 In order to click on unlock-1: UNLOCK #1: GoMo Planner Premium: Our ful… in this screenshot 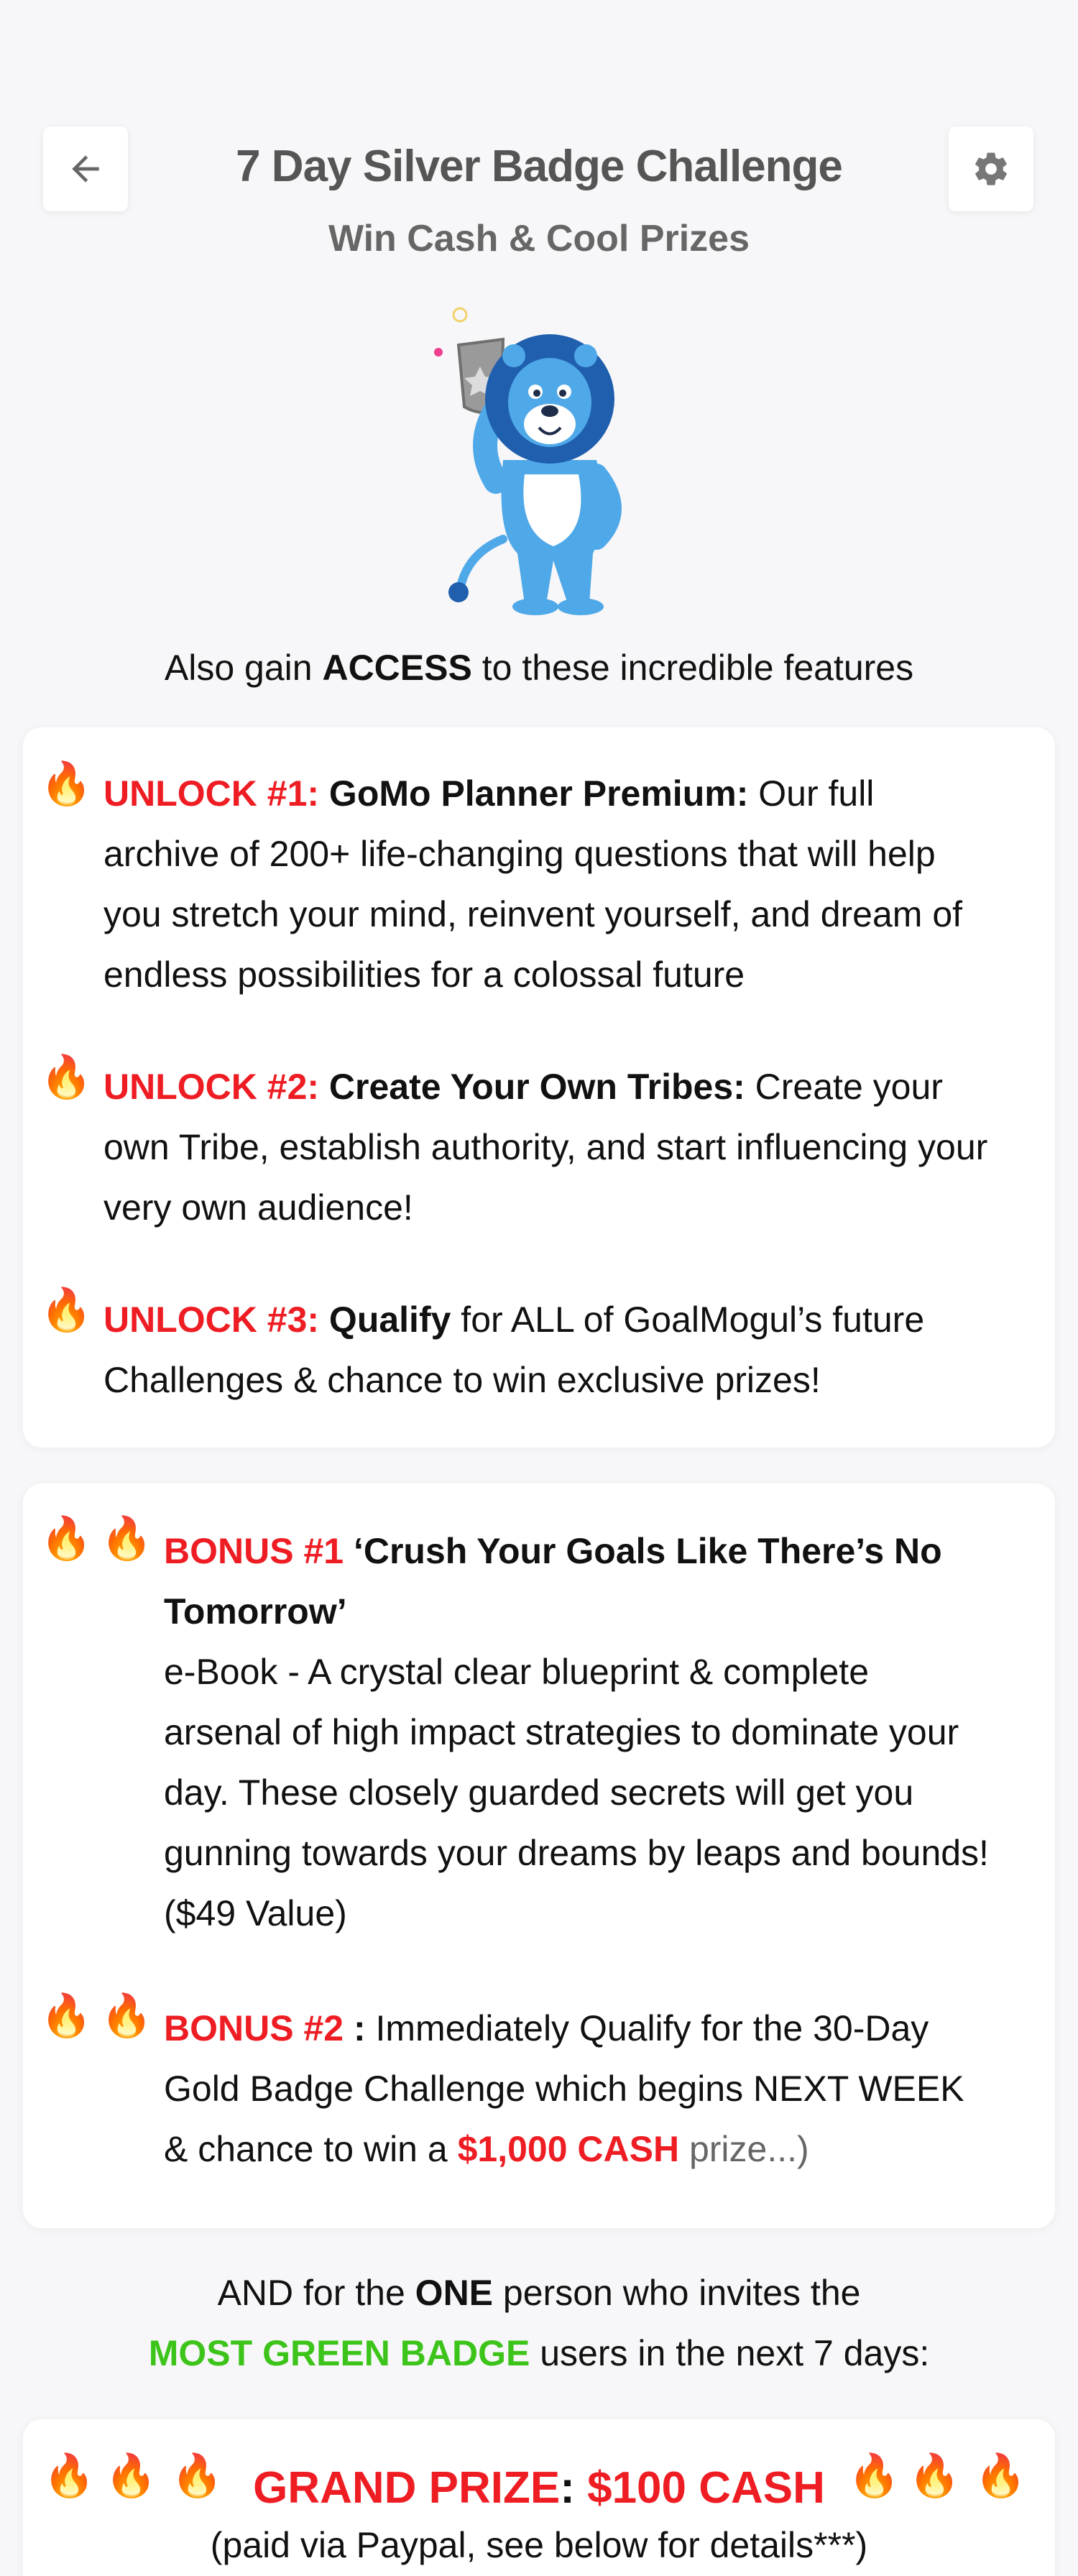, I will do `click(533, 884)`.